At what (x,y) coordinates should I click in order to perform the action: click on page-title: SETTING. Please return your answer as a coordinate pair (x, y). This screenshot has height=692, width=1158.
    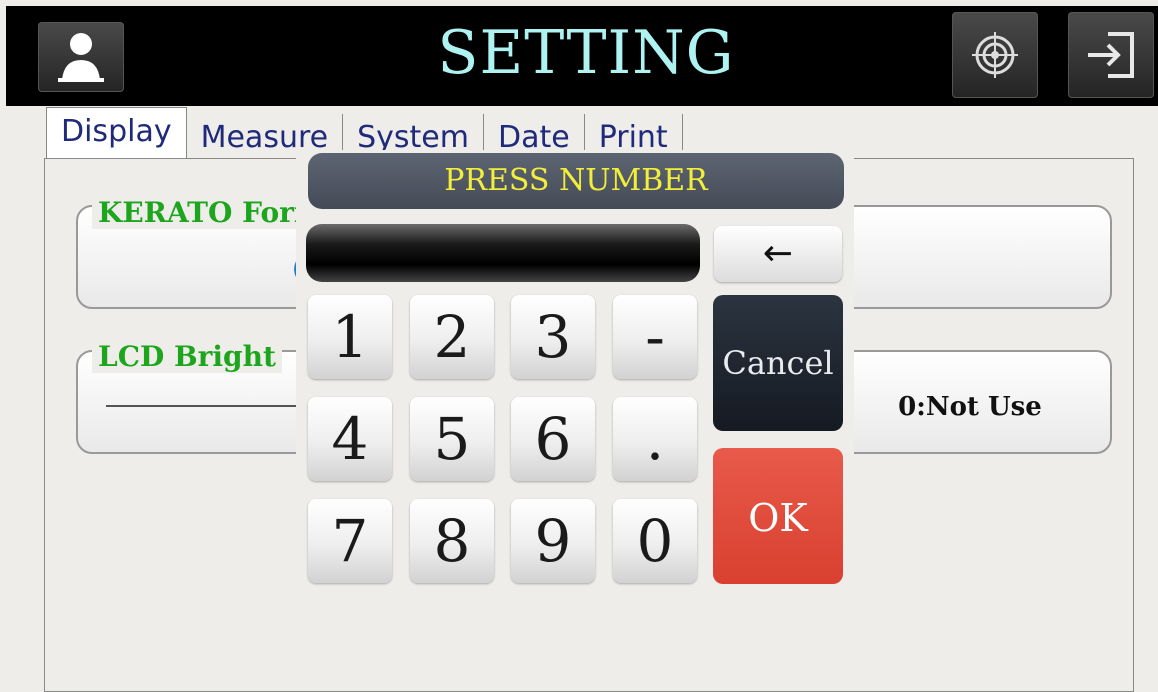
    Looking at the image, I should click on (586, 53).